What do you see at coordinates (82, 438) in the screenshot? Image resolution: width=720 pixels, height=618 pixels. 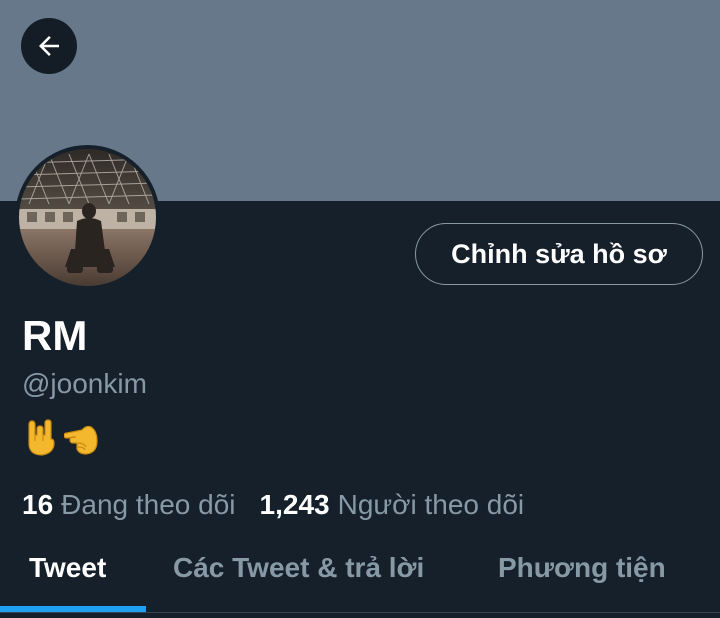 I see `backhand-pointing-left-emoji-icon` at bounding box center [82, 438].